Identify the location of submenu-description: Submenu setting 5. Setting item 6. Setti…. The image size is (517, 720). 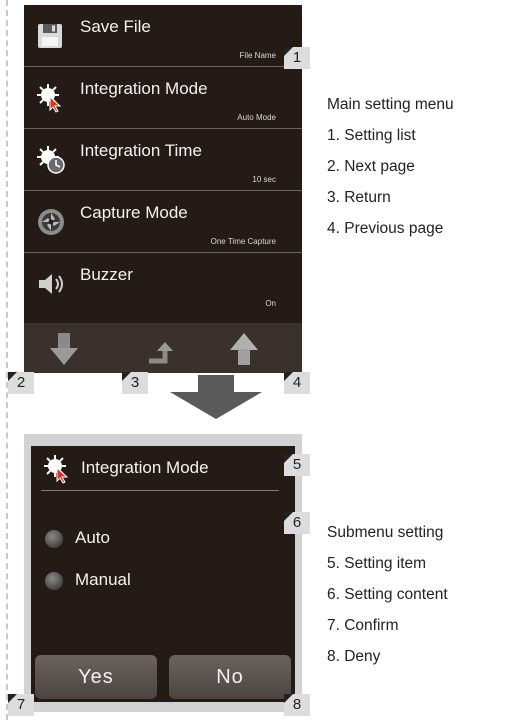
(387, 599).